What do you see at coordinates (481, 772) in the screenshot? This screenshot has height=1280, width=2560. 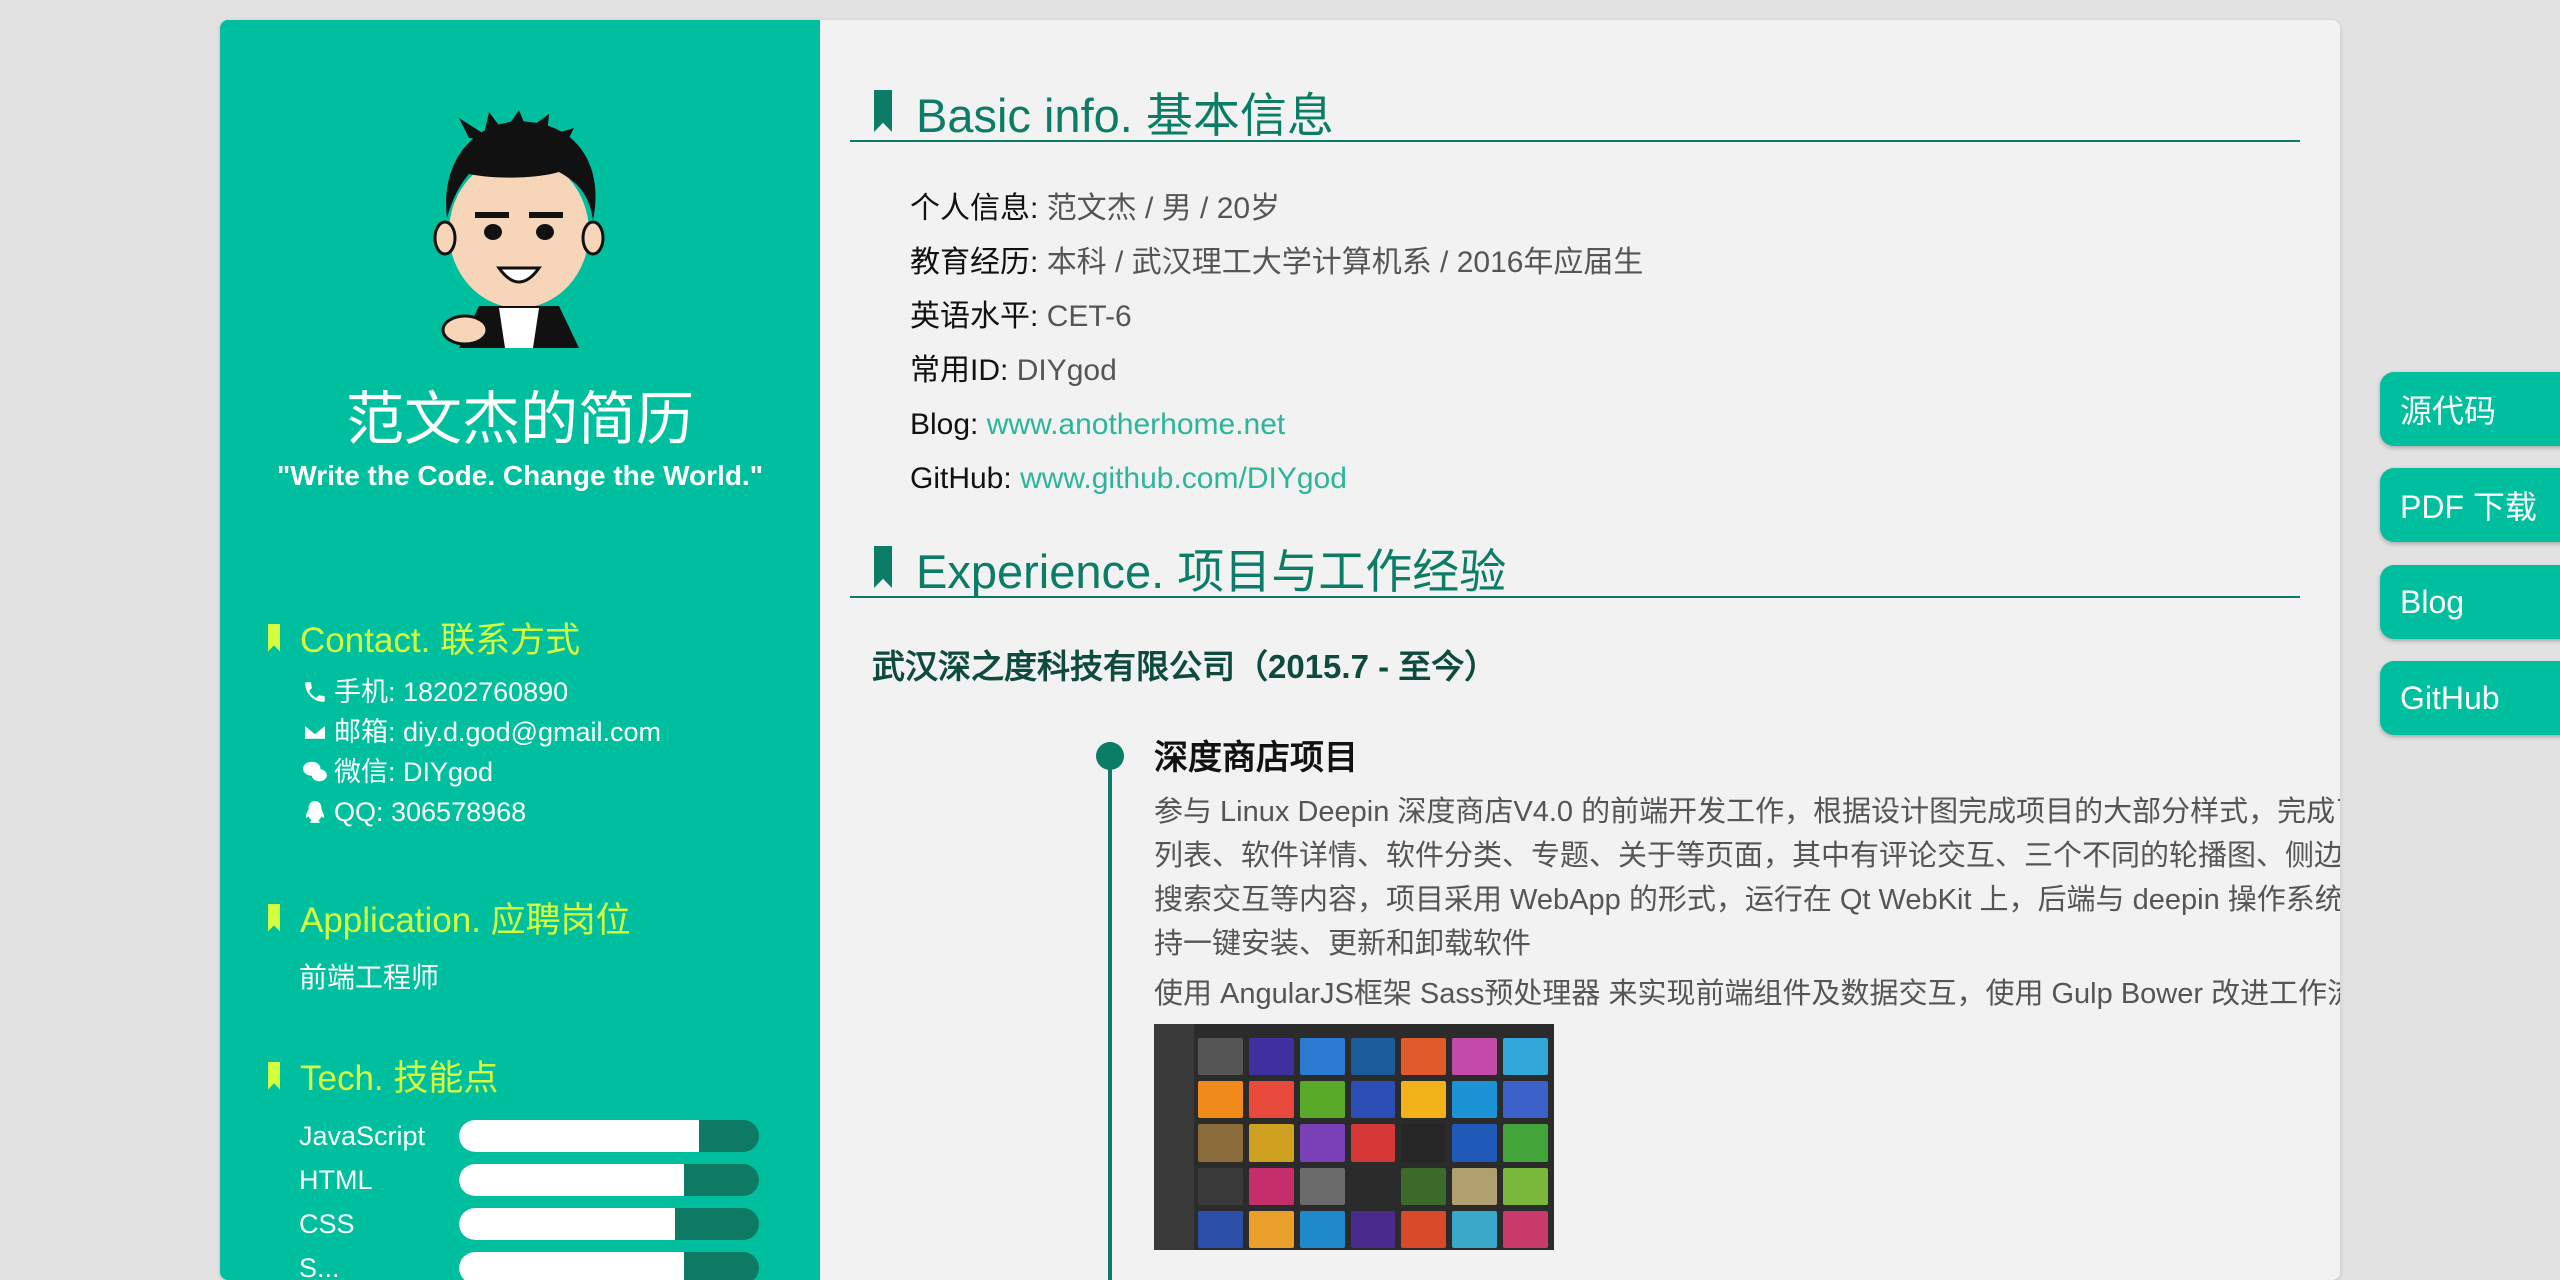 I see `contact-wechat: 微信: DIYgod` at bounding box center [481, 772].